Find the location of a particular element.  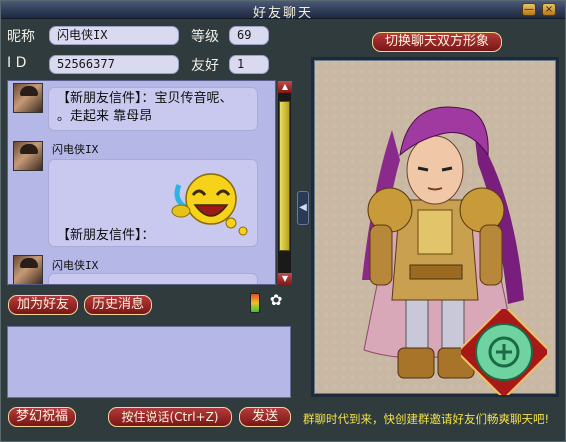

nickname-field: 闪电侠IX is located at coordinates (114, 35).